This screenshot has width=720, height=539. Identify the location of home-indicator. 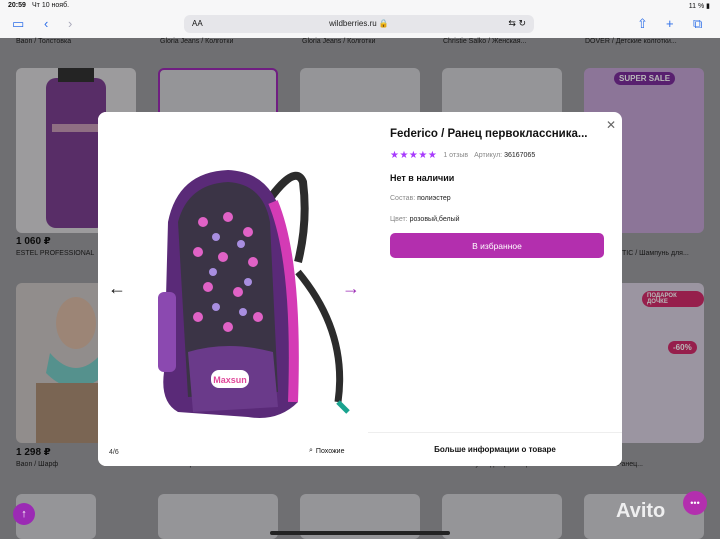
(360, 533).